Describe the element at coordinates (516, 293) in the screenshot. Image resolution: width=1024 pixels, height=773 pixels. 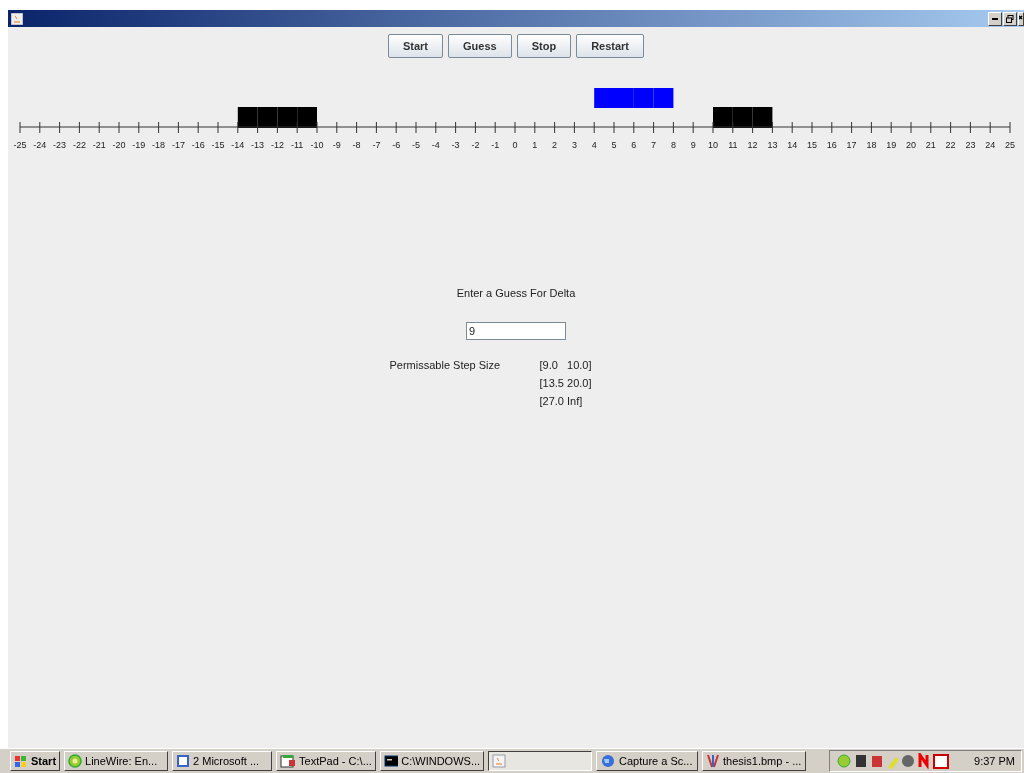
I see `prompt-label: Enter a Guess For Delta` at that location.